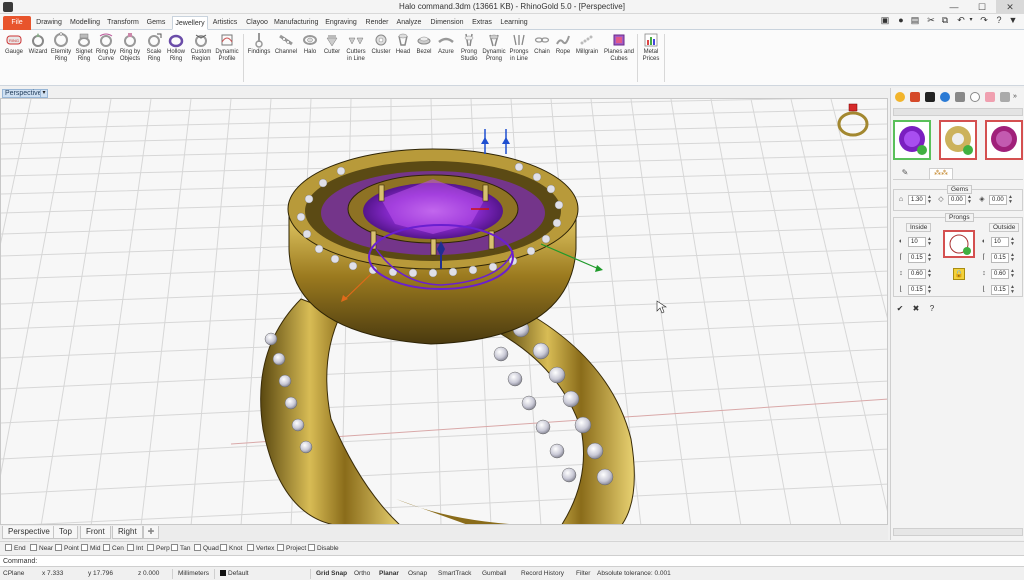 The image size is (1024, 580). I want to click on gem-height-spinner: ▲ ▼, so click(969, 200).